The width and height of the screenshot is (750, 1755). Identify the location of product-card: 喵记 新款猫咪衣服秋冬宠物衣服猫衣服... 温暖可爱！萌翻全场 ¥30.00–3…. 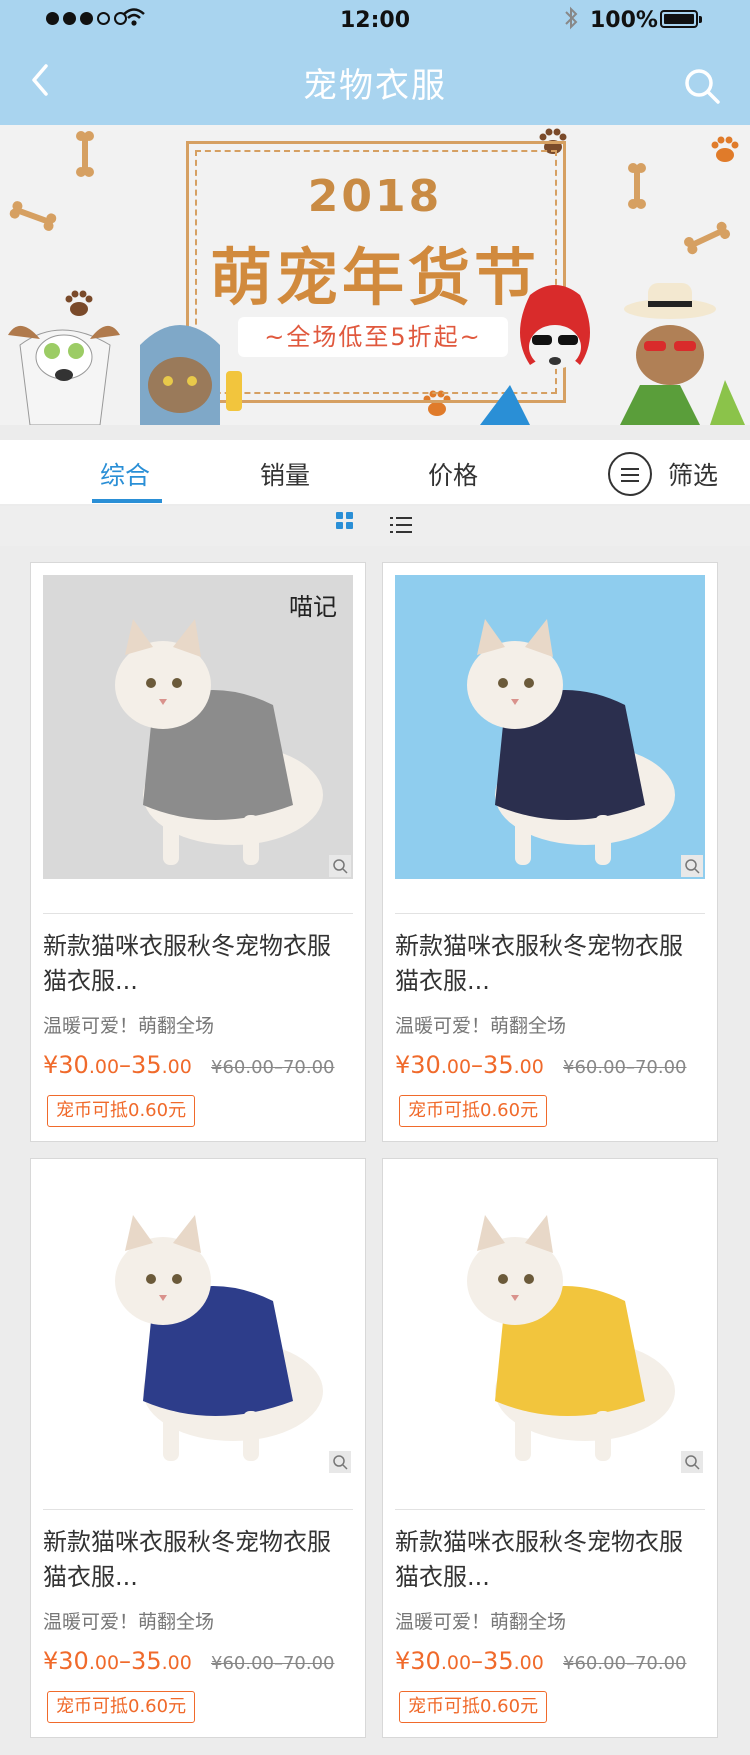
(198, 852).